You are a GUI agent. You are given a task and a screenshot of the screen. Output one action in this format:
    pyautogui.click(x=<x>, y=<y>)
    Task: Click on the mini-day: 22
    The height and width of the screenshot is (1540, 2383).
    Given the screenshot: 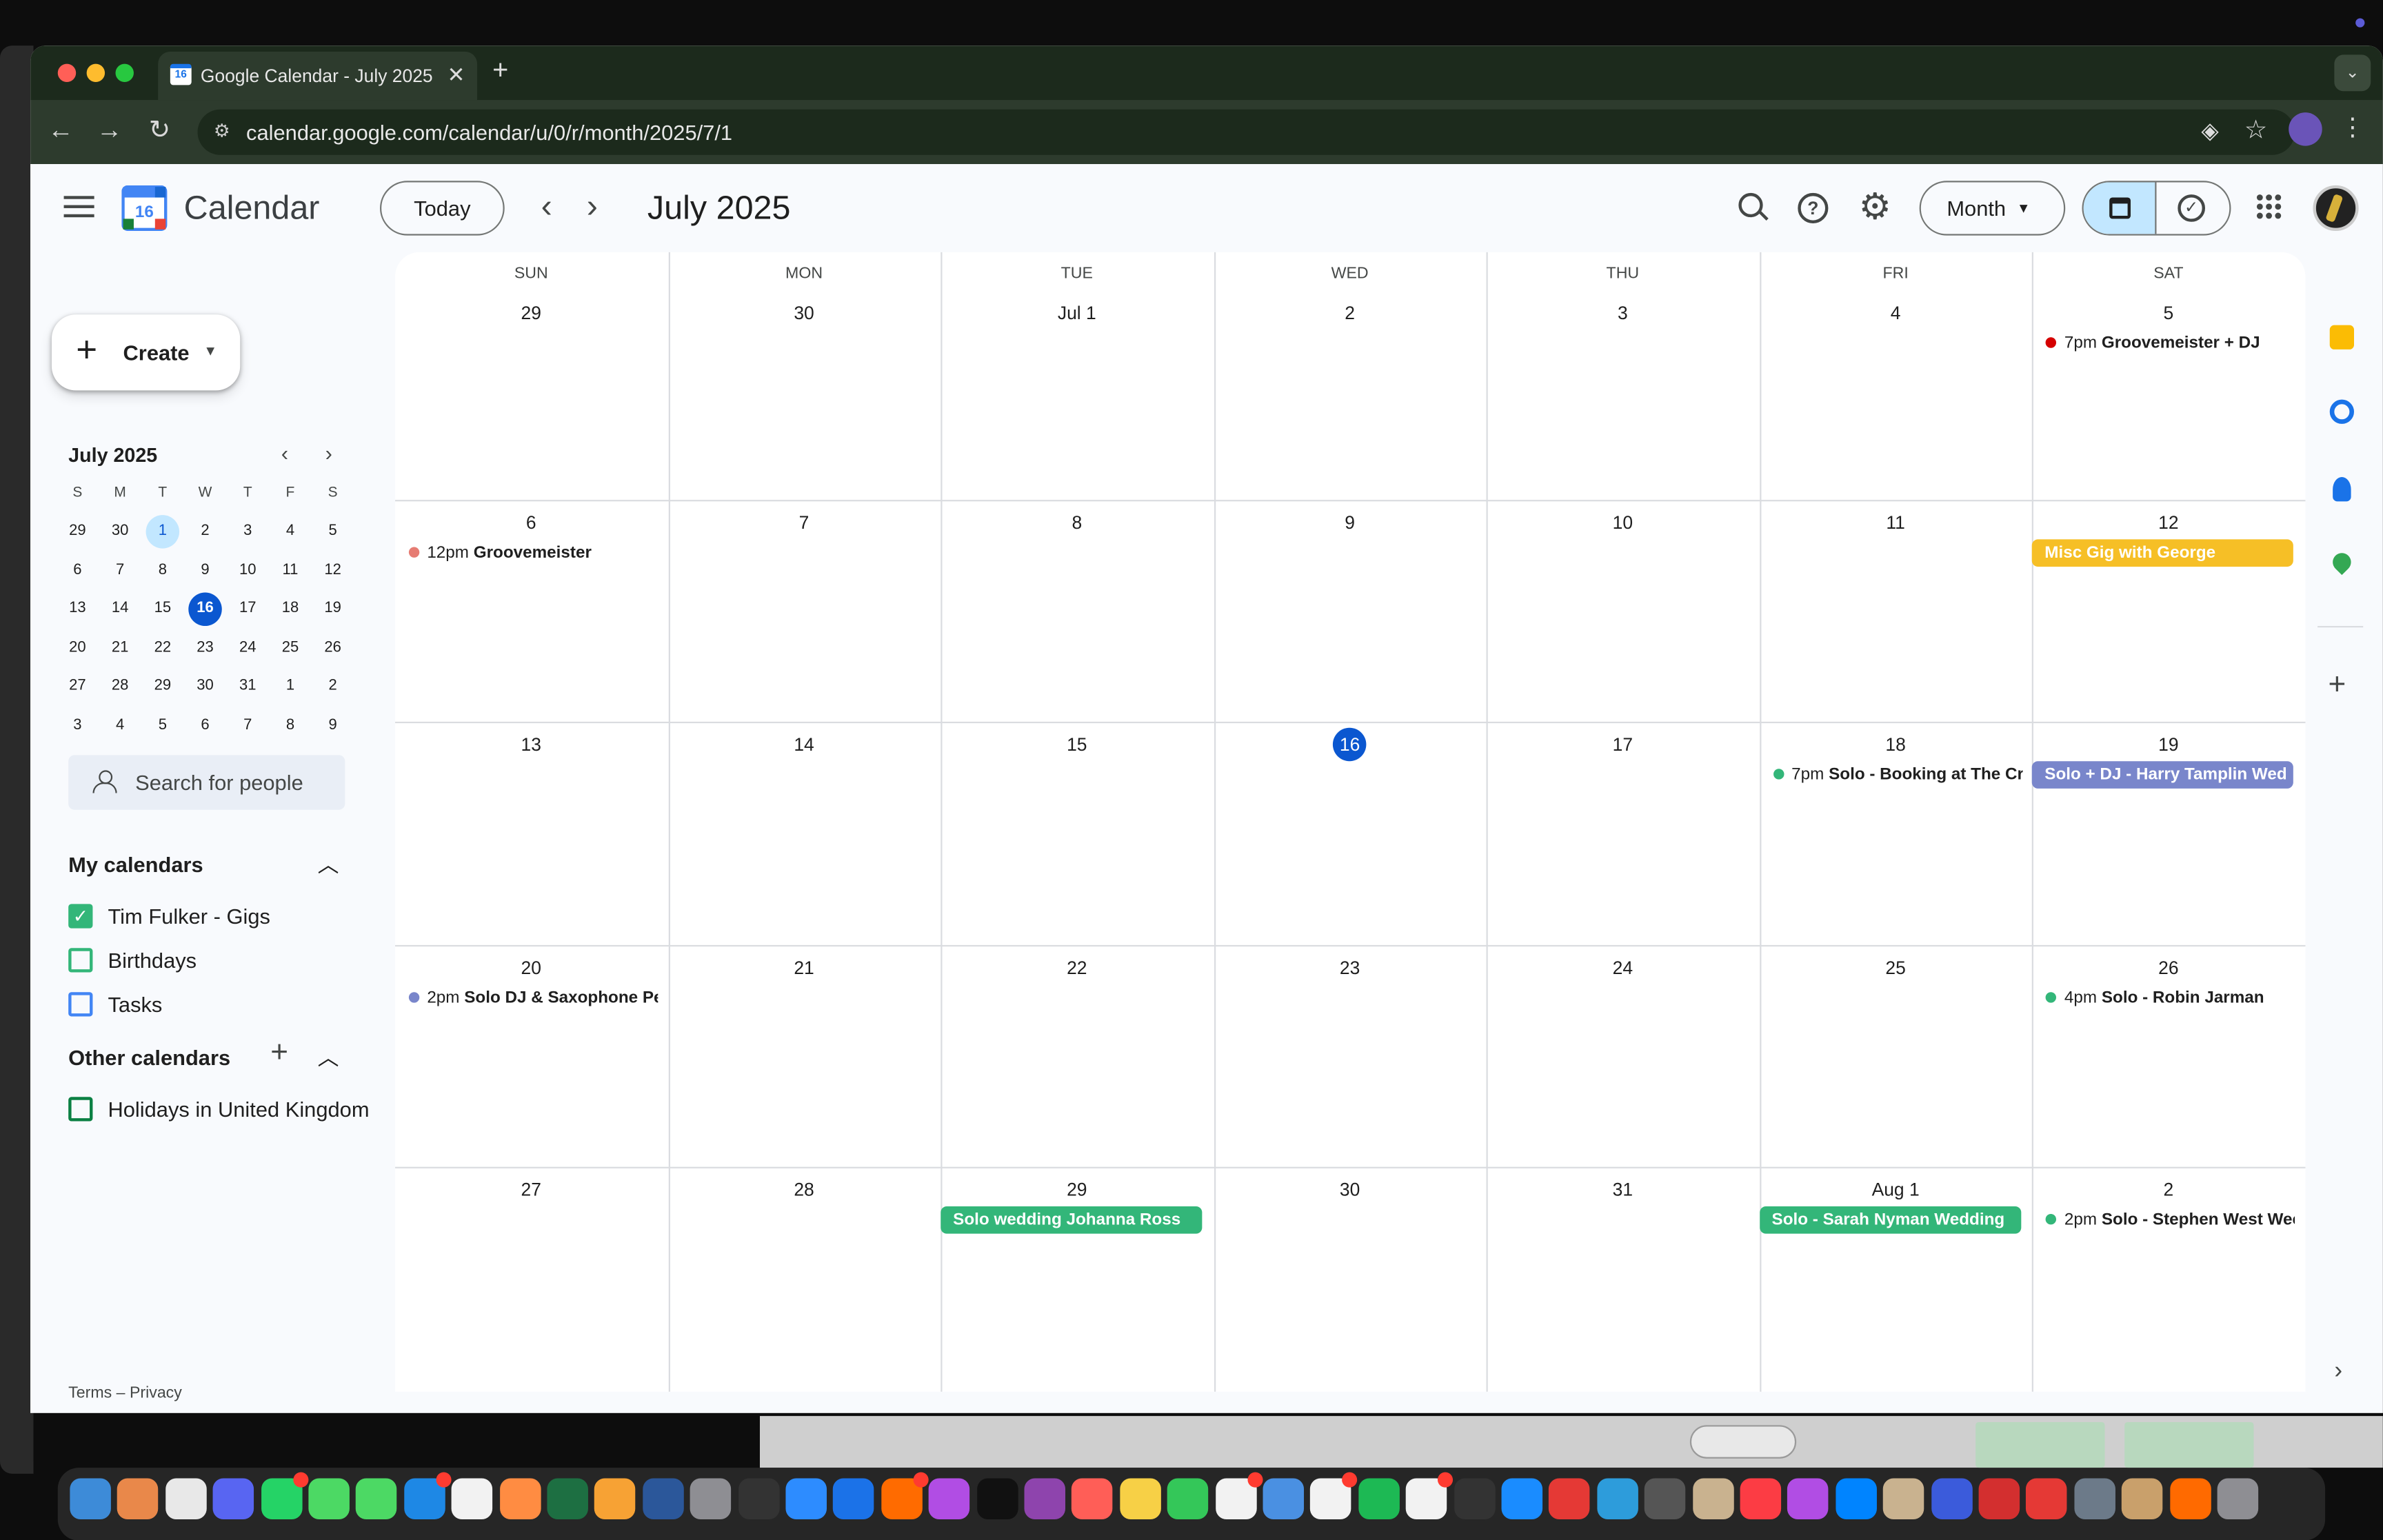 What is the action you would take?
    pyautogui.click(x=162, y=648)
    